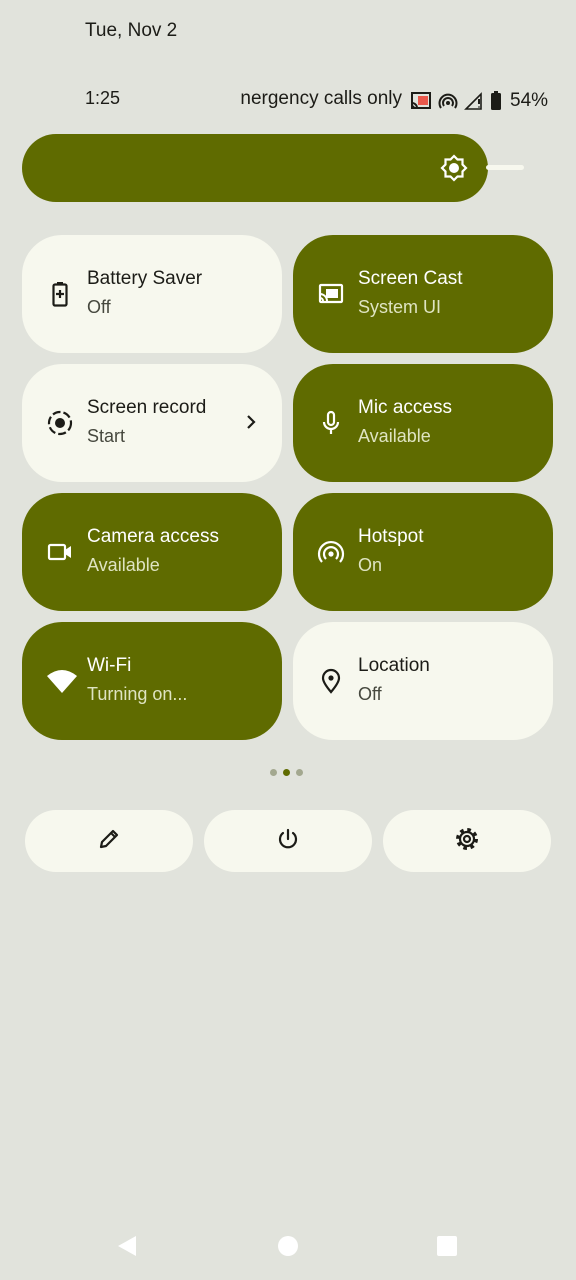  I want to click on tile-label: Wi-Fi, so click(109, 665).